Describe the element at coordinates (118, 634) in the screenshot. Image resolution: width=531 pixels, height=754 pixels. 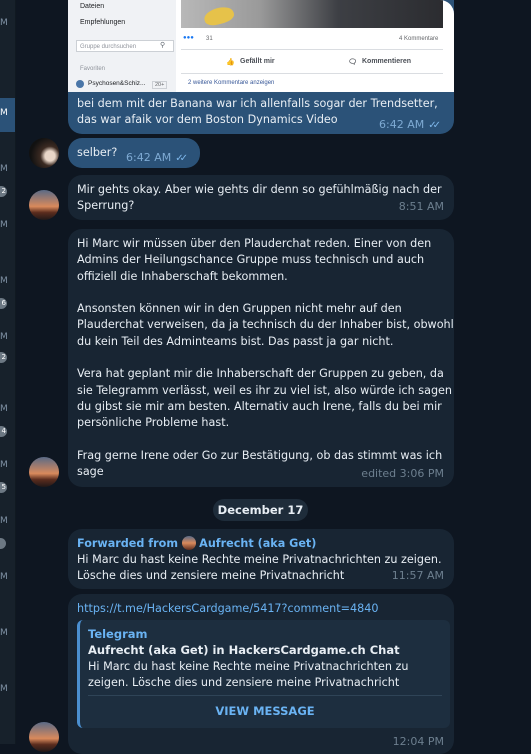
I see `preview-source: Telegram` at that location.